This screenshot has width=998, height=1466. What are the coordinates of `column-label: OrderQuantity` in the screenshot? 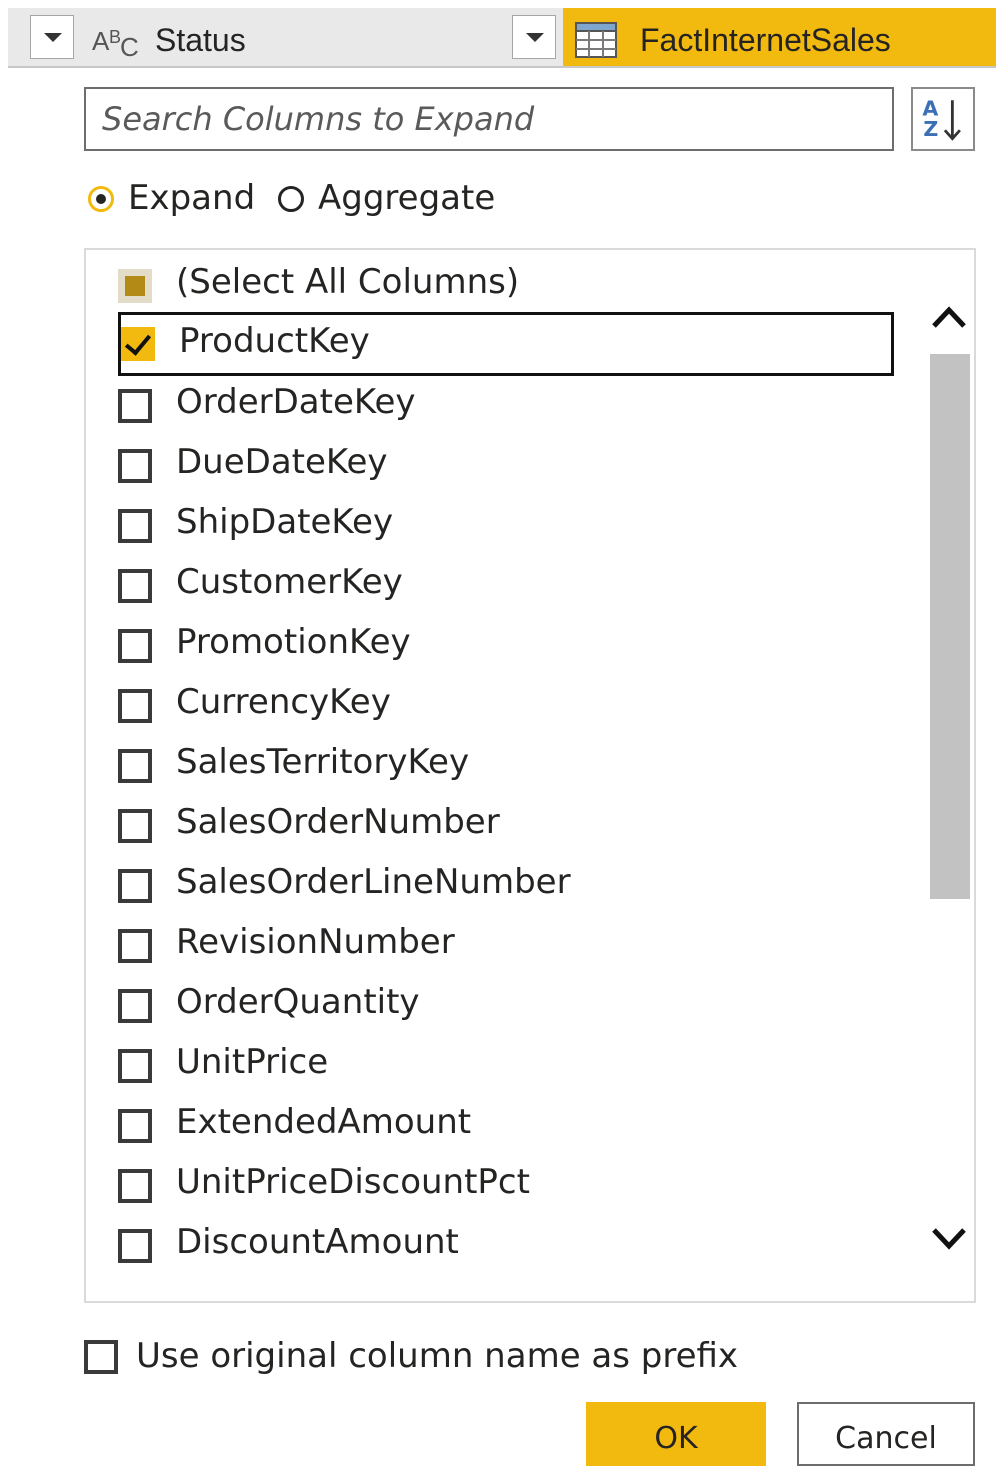 It's located at (298, 1002).